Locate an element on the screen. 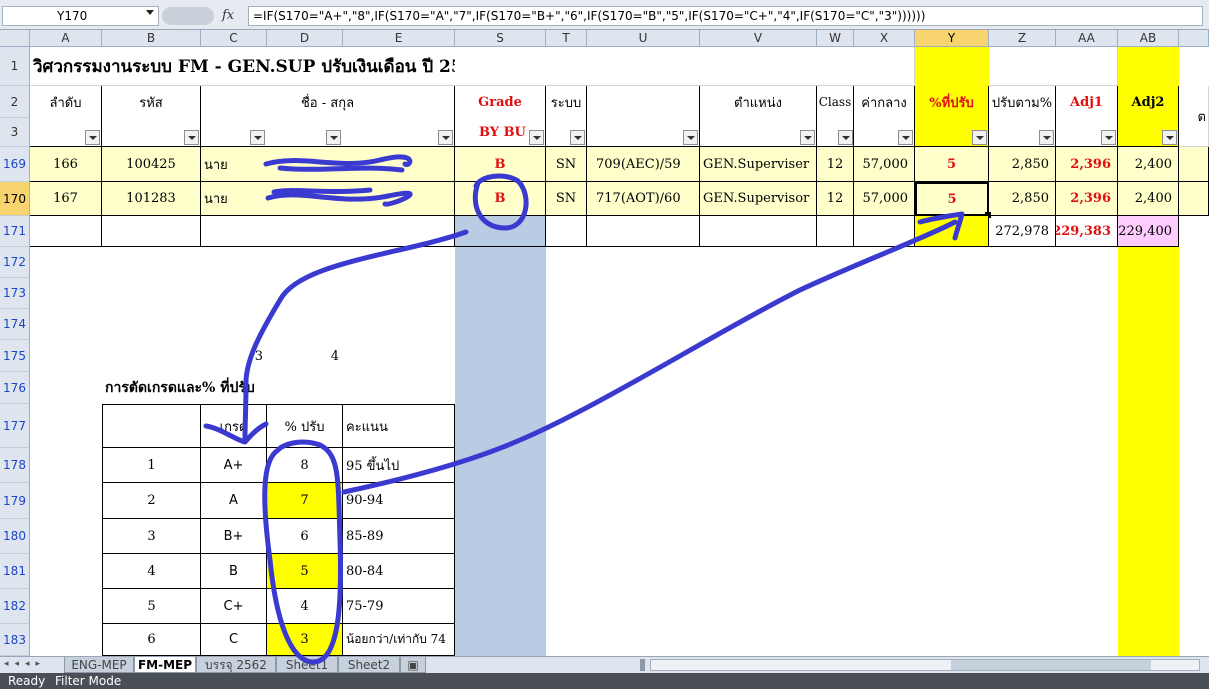 Image resolution: width=1209 pixels, height=689 pixels. sheet-tab-fm-mep: FM-MEP is located at coordinates (165, 665).